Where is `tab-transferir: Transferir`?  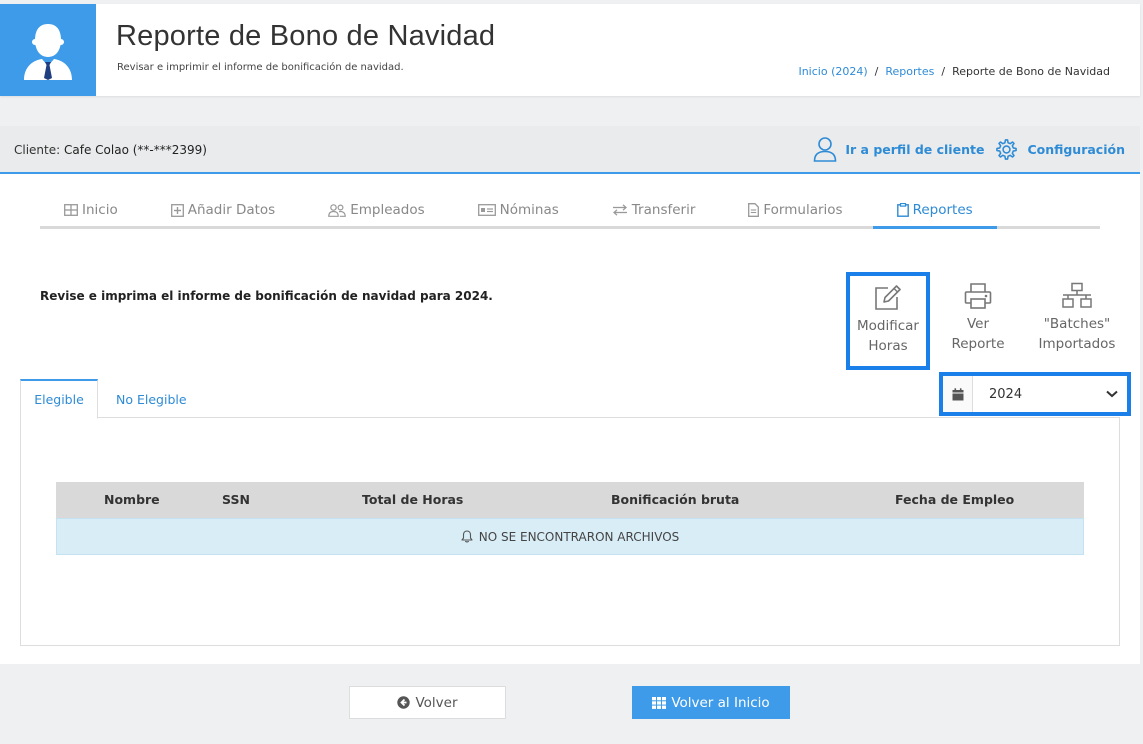 tab-transferir: Transferir is located at coordinates (653, 210).